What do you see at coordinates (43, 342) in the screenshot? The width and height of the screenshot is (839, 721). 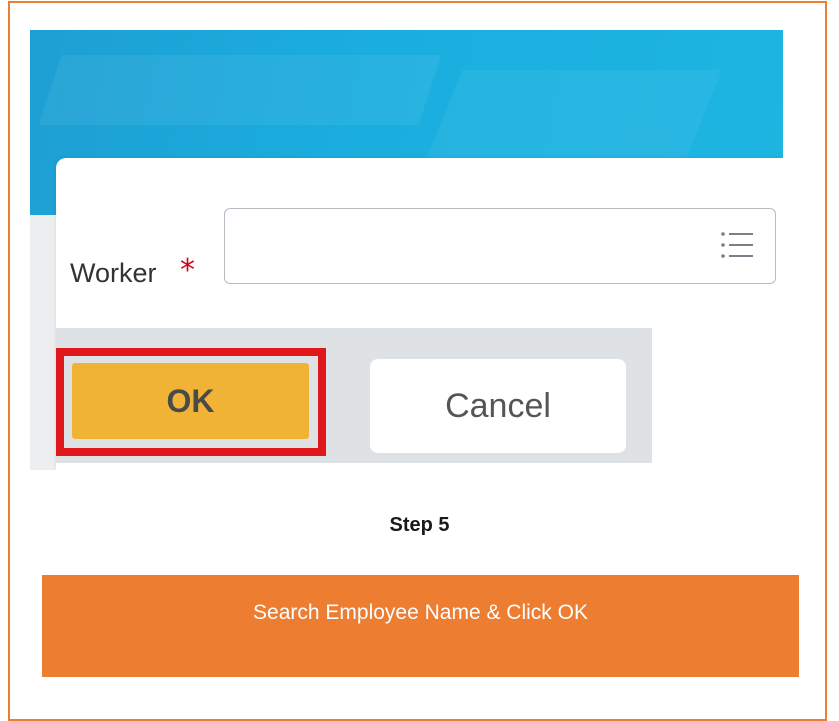 I see `background-strip` at bounding box center [43, 342].